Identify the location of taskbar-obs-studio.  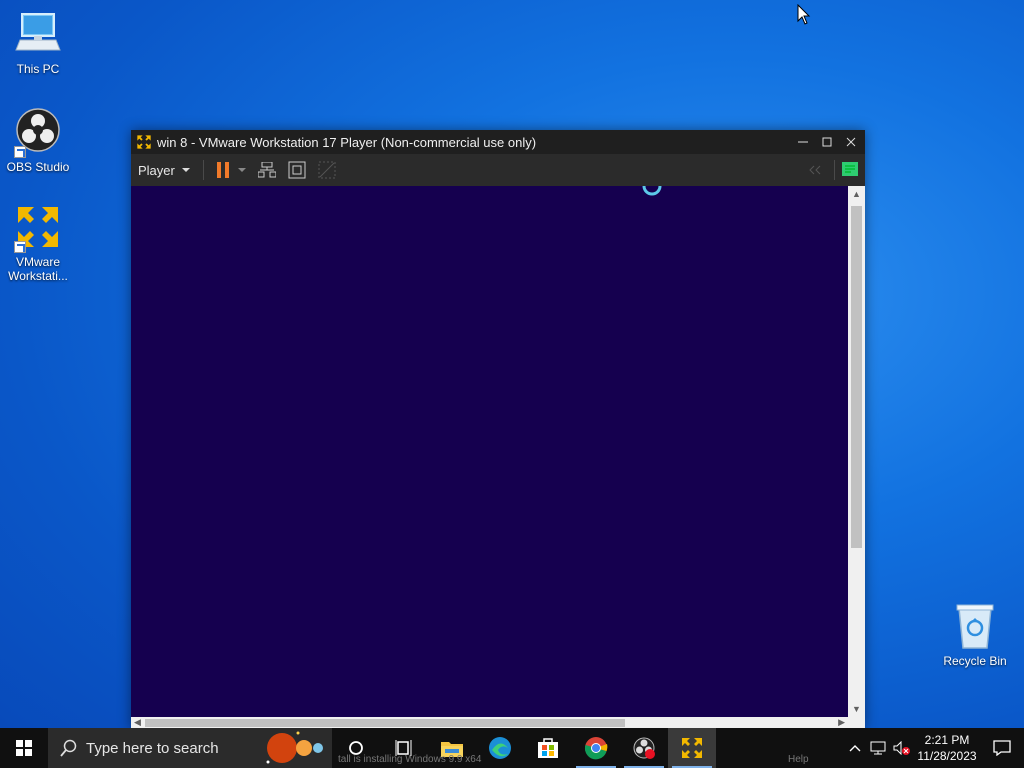
(644, 748).